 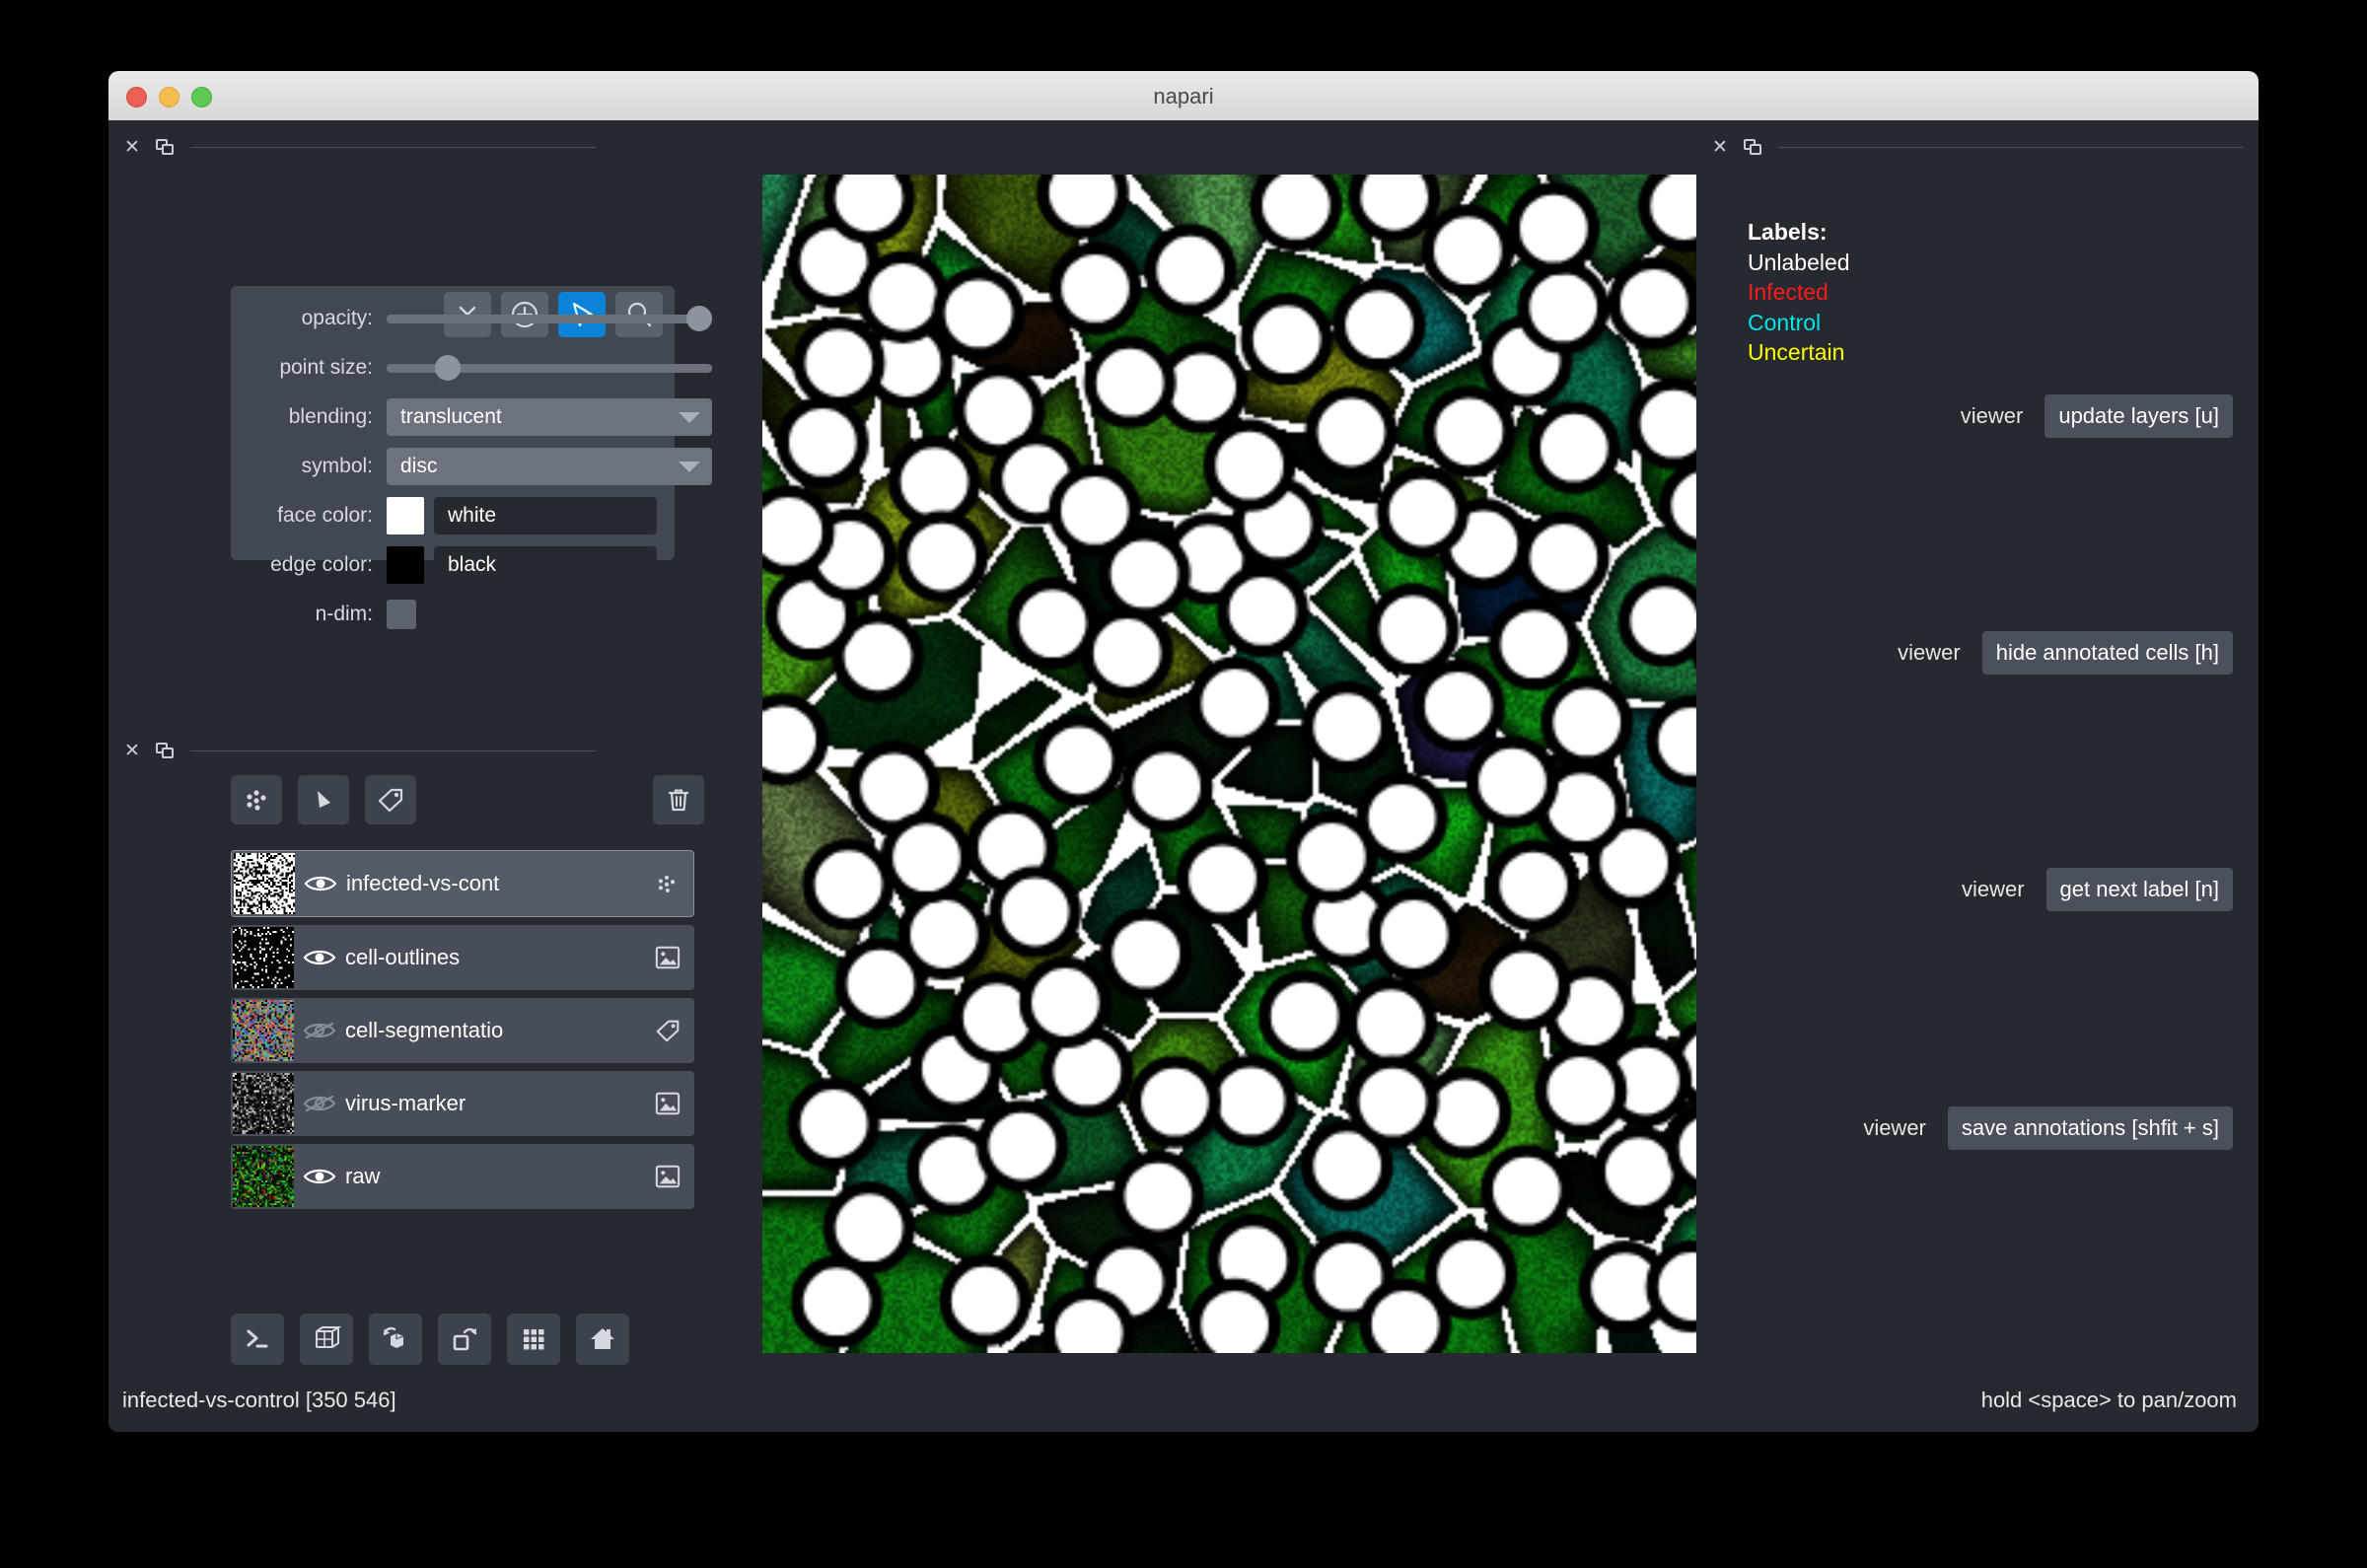 I want to click on n-dim-label: n-dim:, so click(x=344, y=614).